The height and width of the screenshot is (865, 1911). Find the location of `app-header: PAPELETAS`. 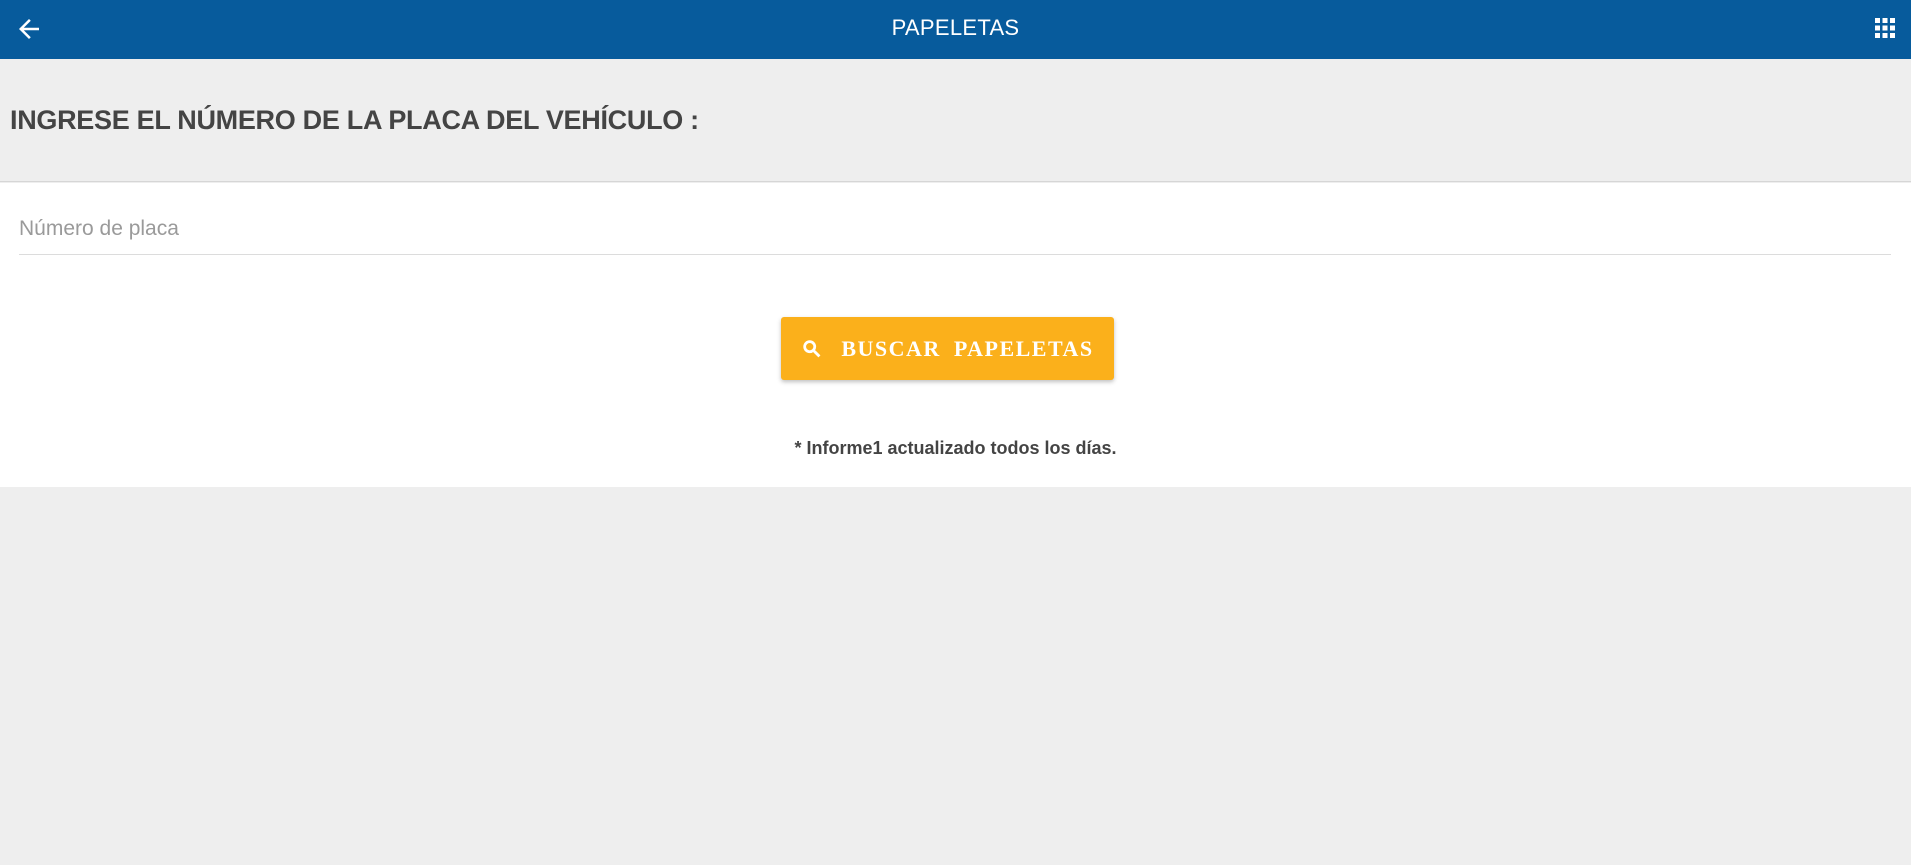

app-header: PAPELETAS is located at coordinates (955, 29).